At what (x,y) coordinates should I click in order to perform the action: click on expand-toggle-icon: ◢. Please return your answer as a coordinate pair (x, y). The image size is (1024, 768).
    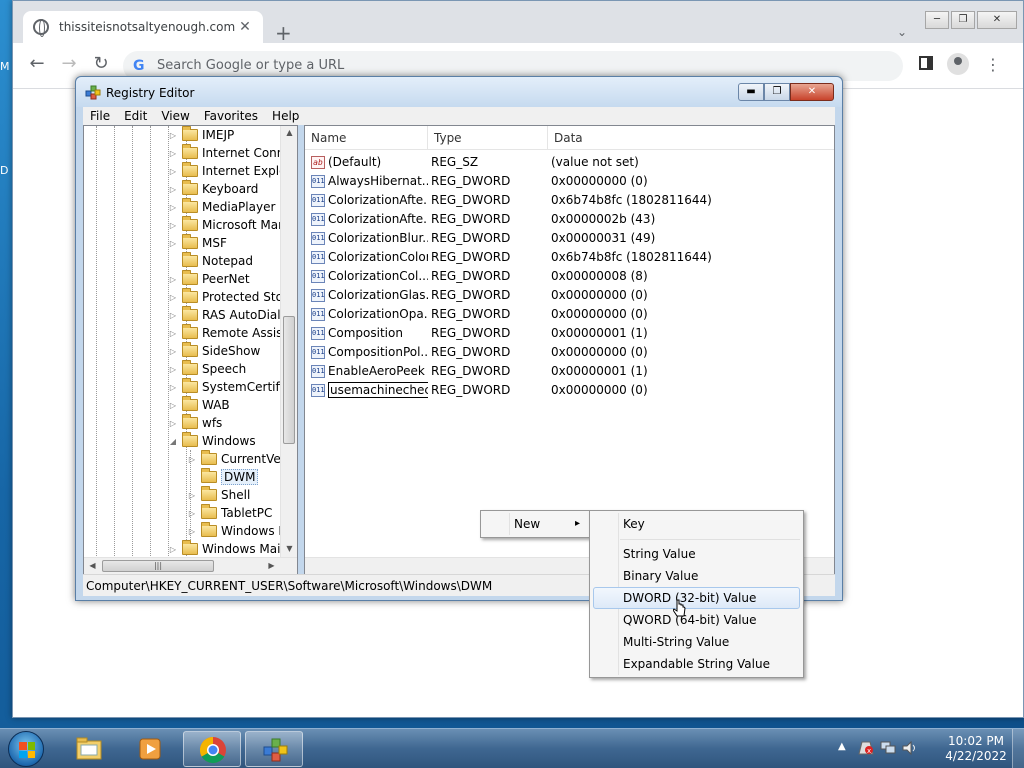
    Looking at the image, I should click on (173, 441).